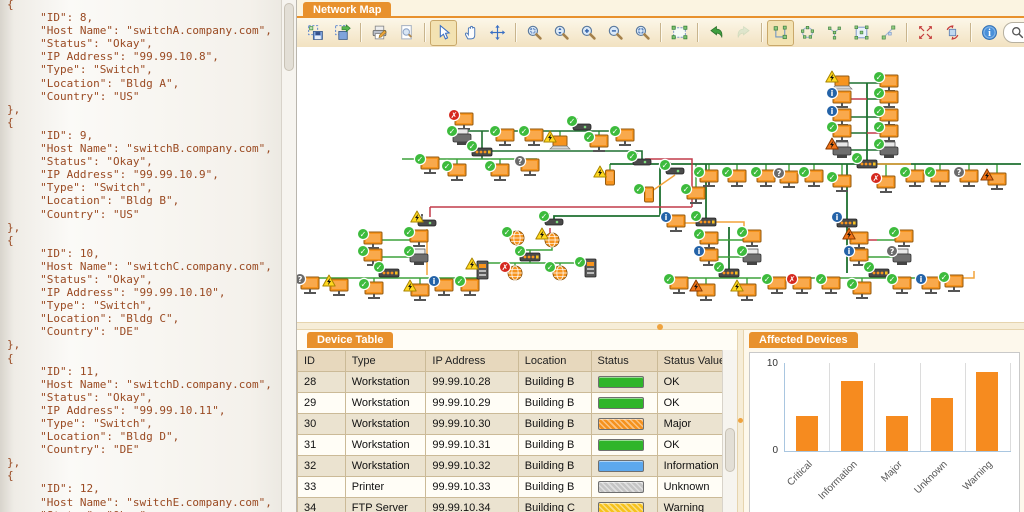 The height and width of the screenshot is (512, 1024). Describe the element at coordinates (517, 382) in the screenshot. I see `table-row: 28 Workstation 99.99.10.28 Building B OK` at that location.